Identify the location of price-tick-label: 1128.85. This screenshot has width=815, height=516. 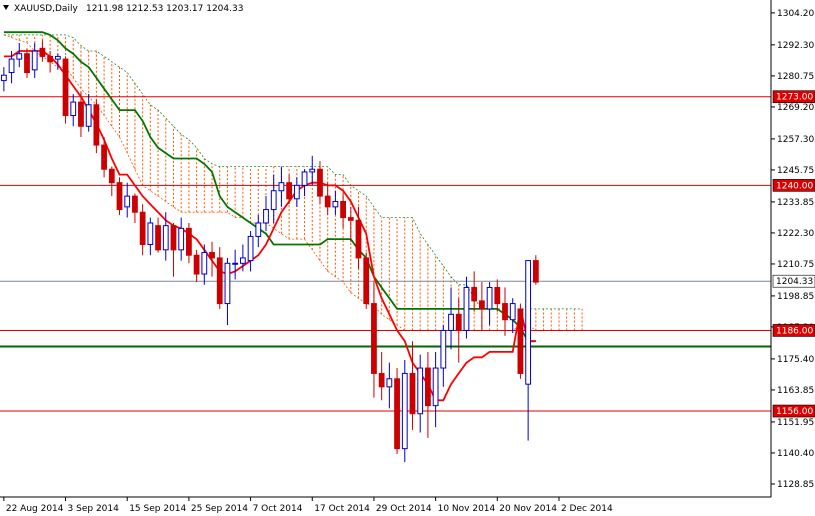
(795, 485).